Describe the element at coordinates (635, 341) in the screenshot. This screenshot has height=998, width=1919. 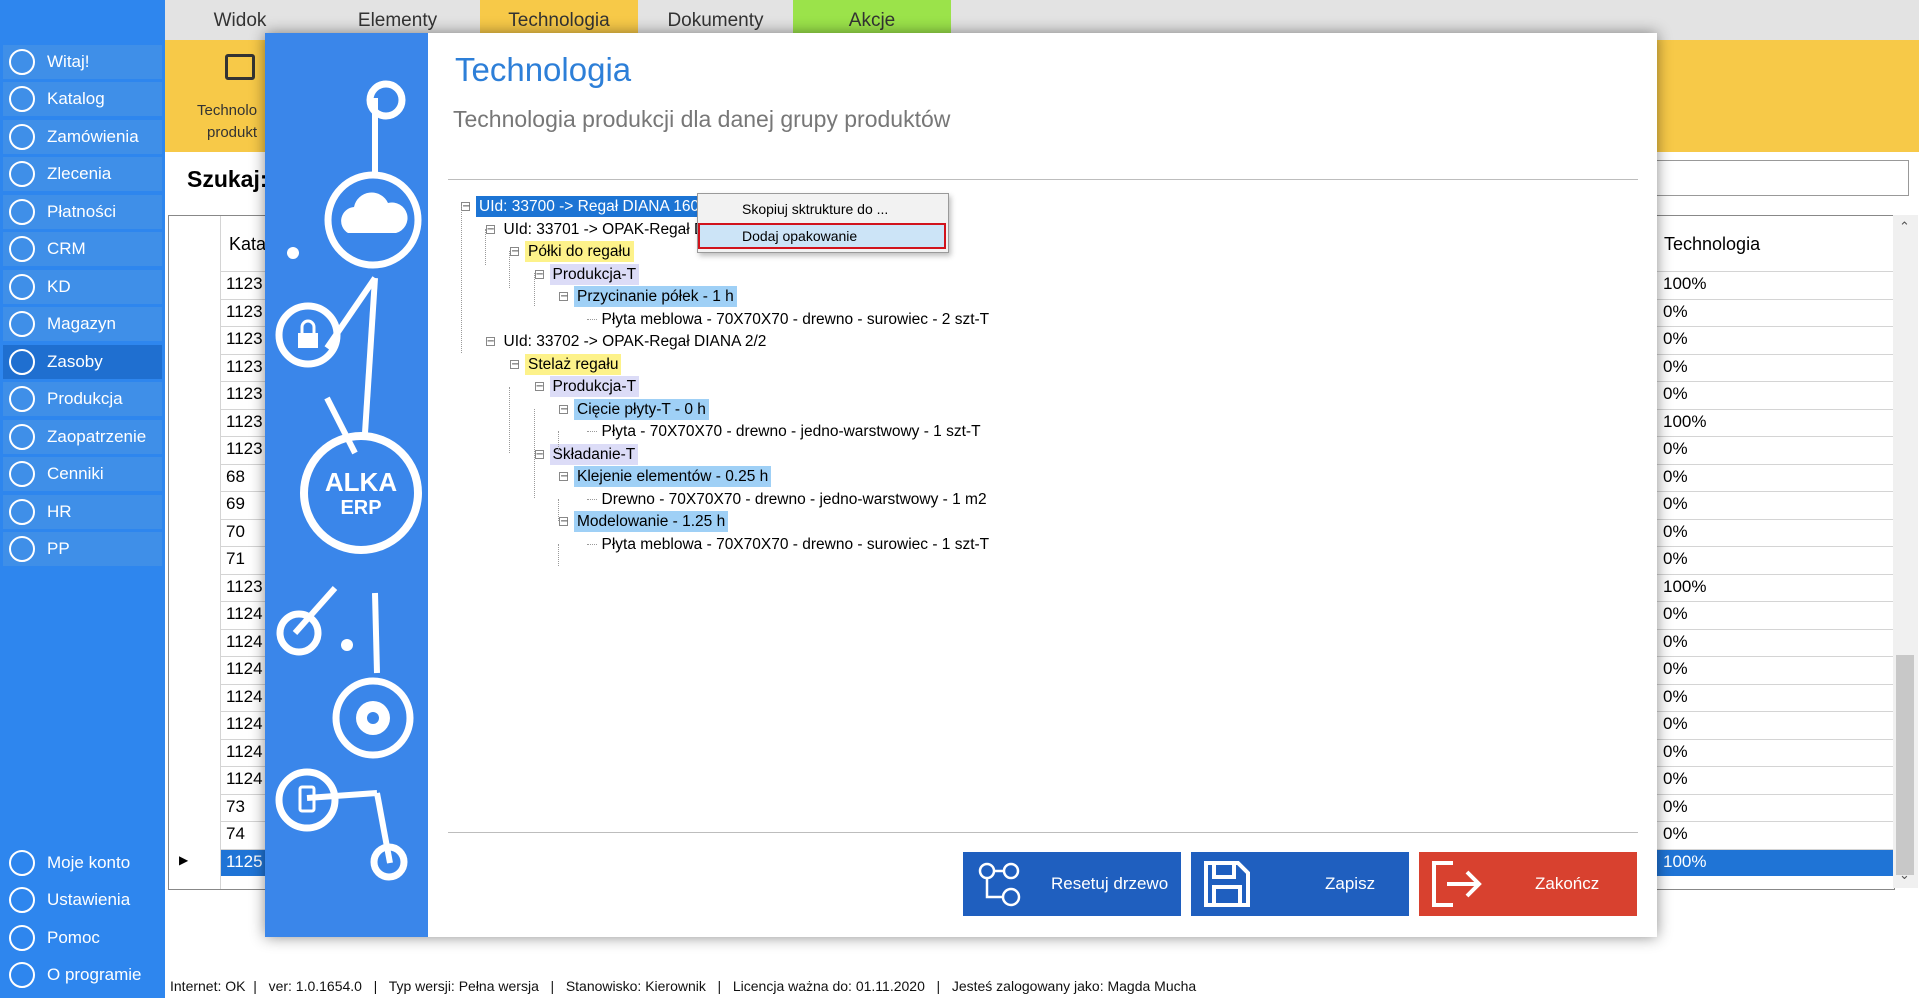
I see `tree-node: UId: 33702 -> OPAK-Regał DIANA 2/2` at that location.